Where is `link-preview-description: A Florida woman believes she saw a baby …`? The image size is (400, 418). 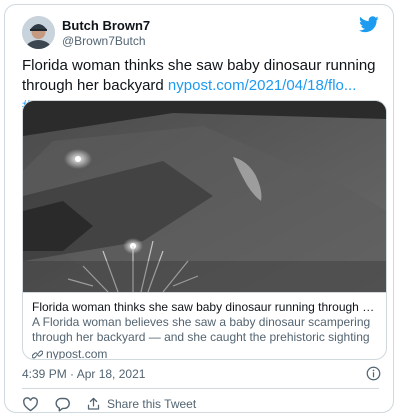
link-preview-description: A Florida woman believes she saw a baby … is located at coordinates (201, 329).